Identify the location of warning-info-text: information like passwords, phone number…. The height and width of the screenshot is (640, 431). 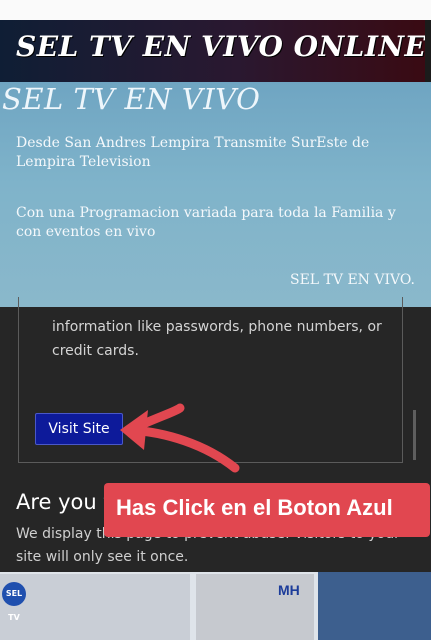
(217, 339).